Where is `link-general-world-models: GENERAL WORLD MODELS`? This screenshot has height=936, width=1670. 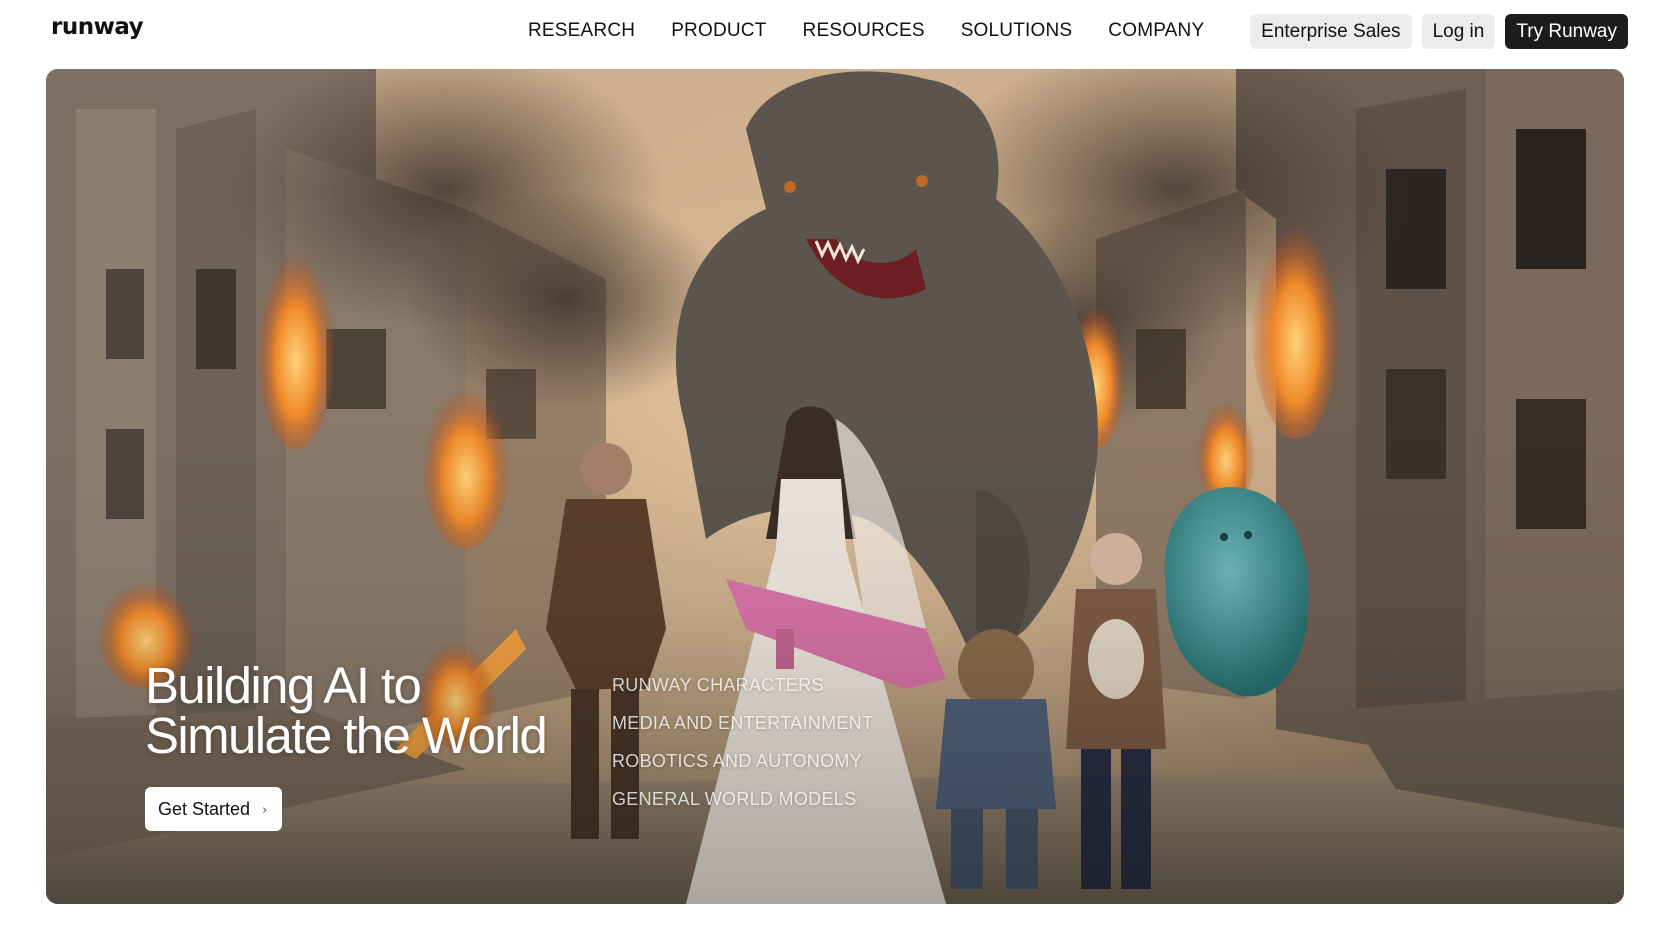
link-general-world-models: GENERAL WORLD MODELS is located at coordinates (742, 800).